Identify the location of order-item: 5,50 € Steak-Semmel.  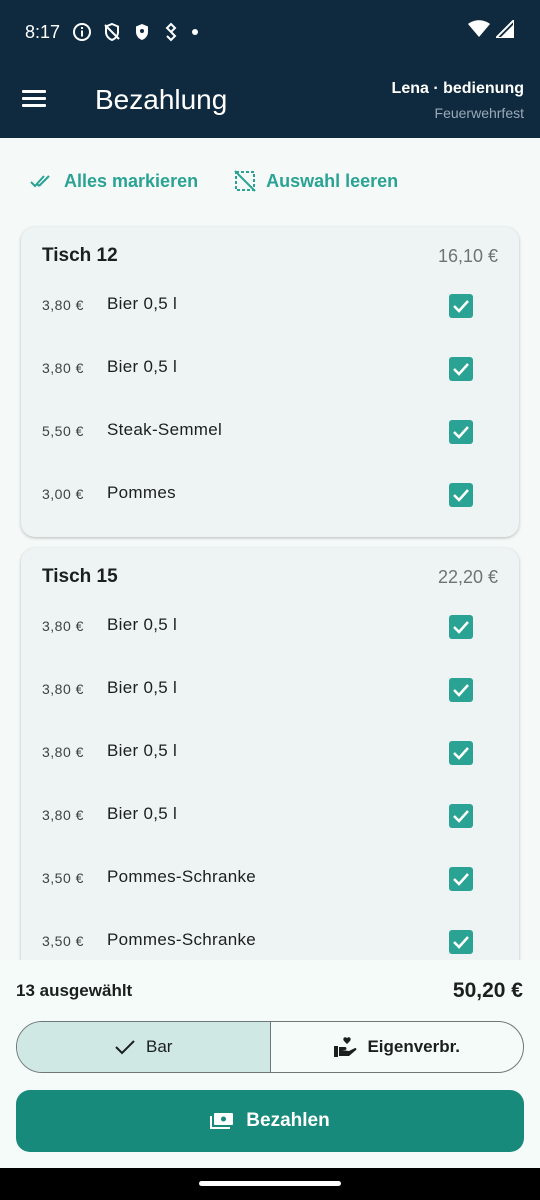
(270, 434).